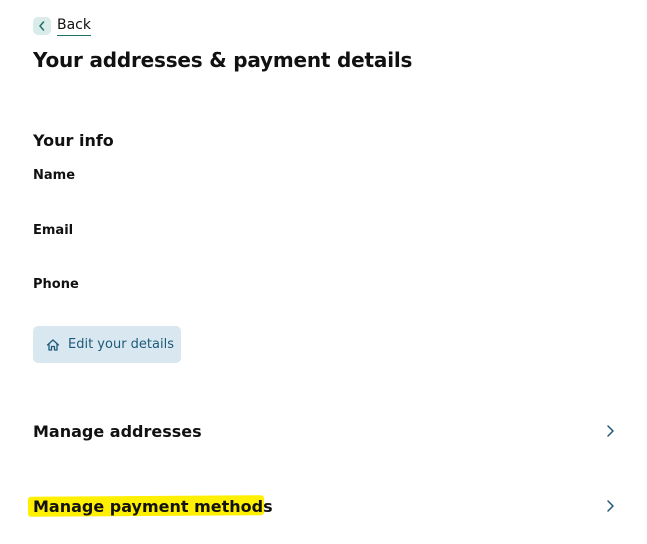 The height and width of the screenshot is (544, 647). What do you see at coordinates (117, 431) in the screenshot?
I see `manage-addresses-label: Manage addresses` at bounding box center [117, 431].